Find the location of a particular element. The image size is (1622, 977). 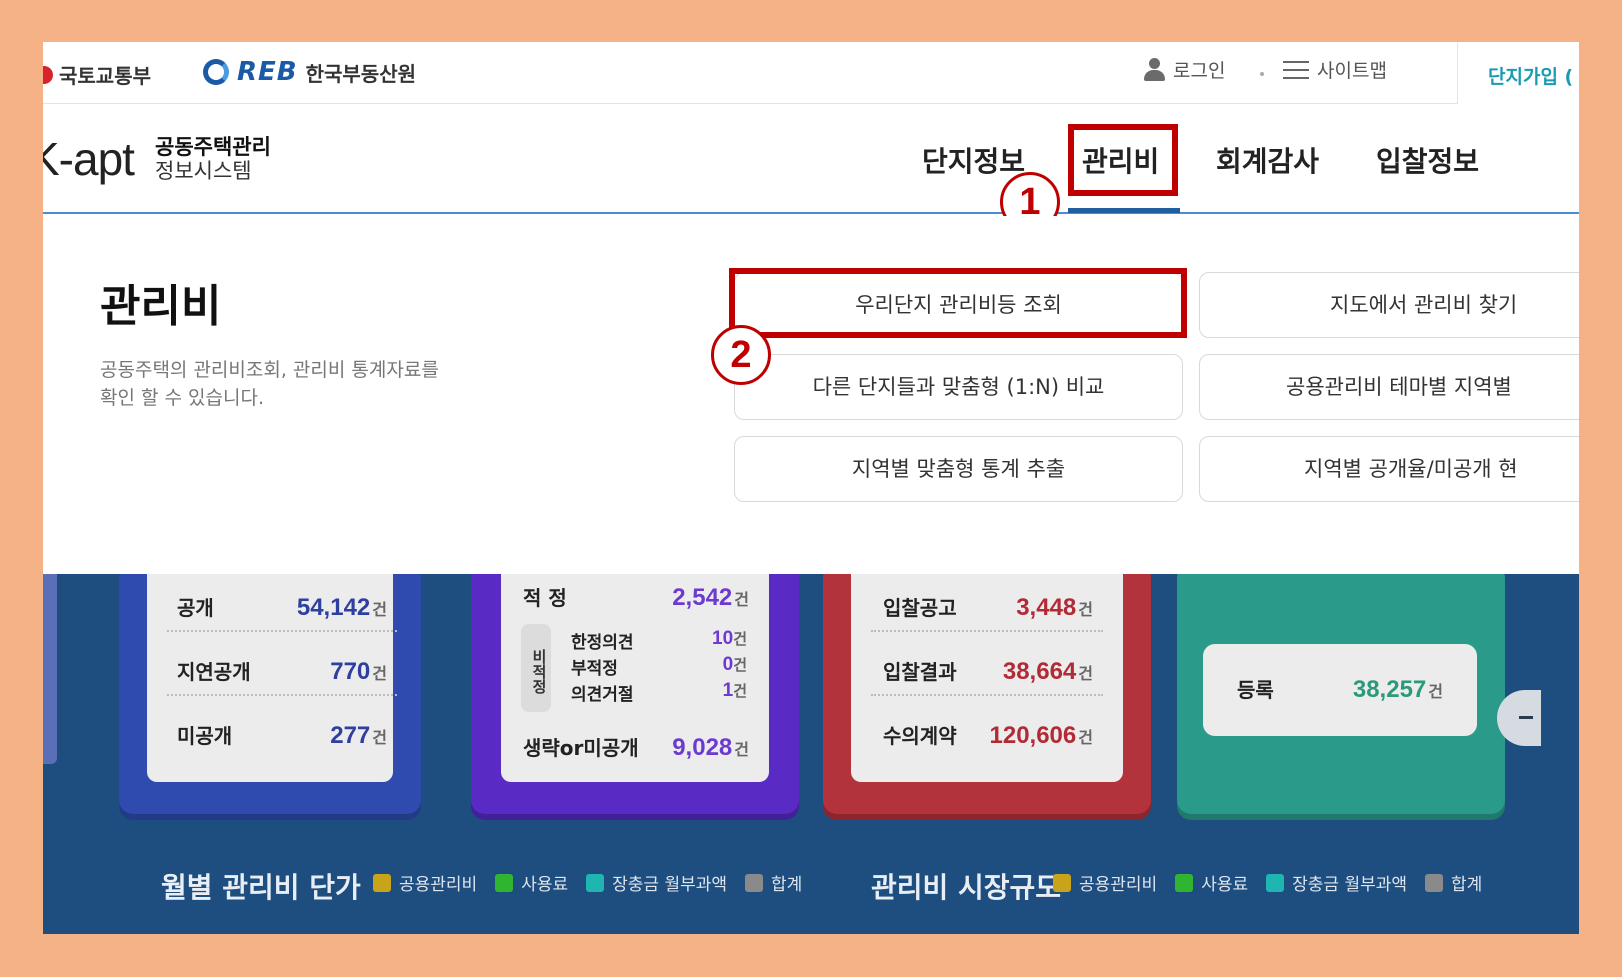

stat-value: 2,542 is located at coordinates (702, 597).